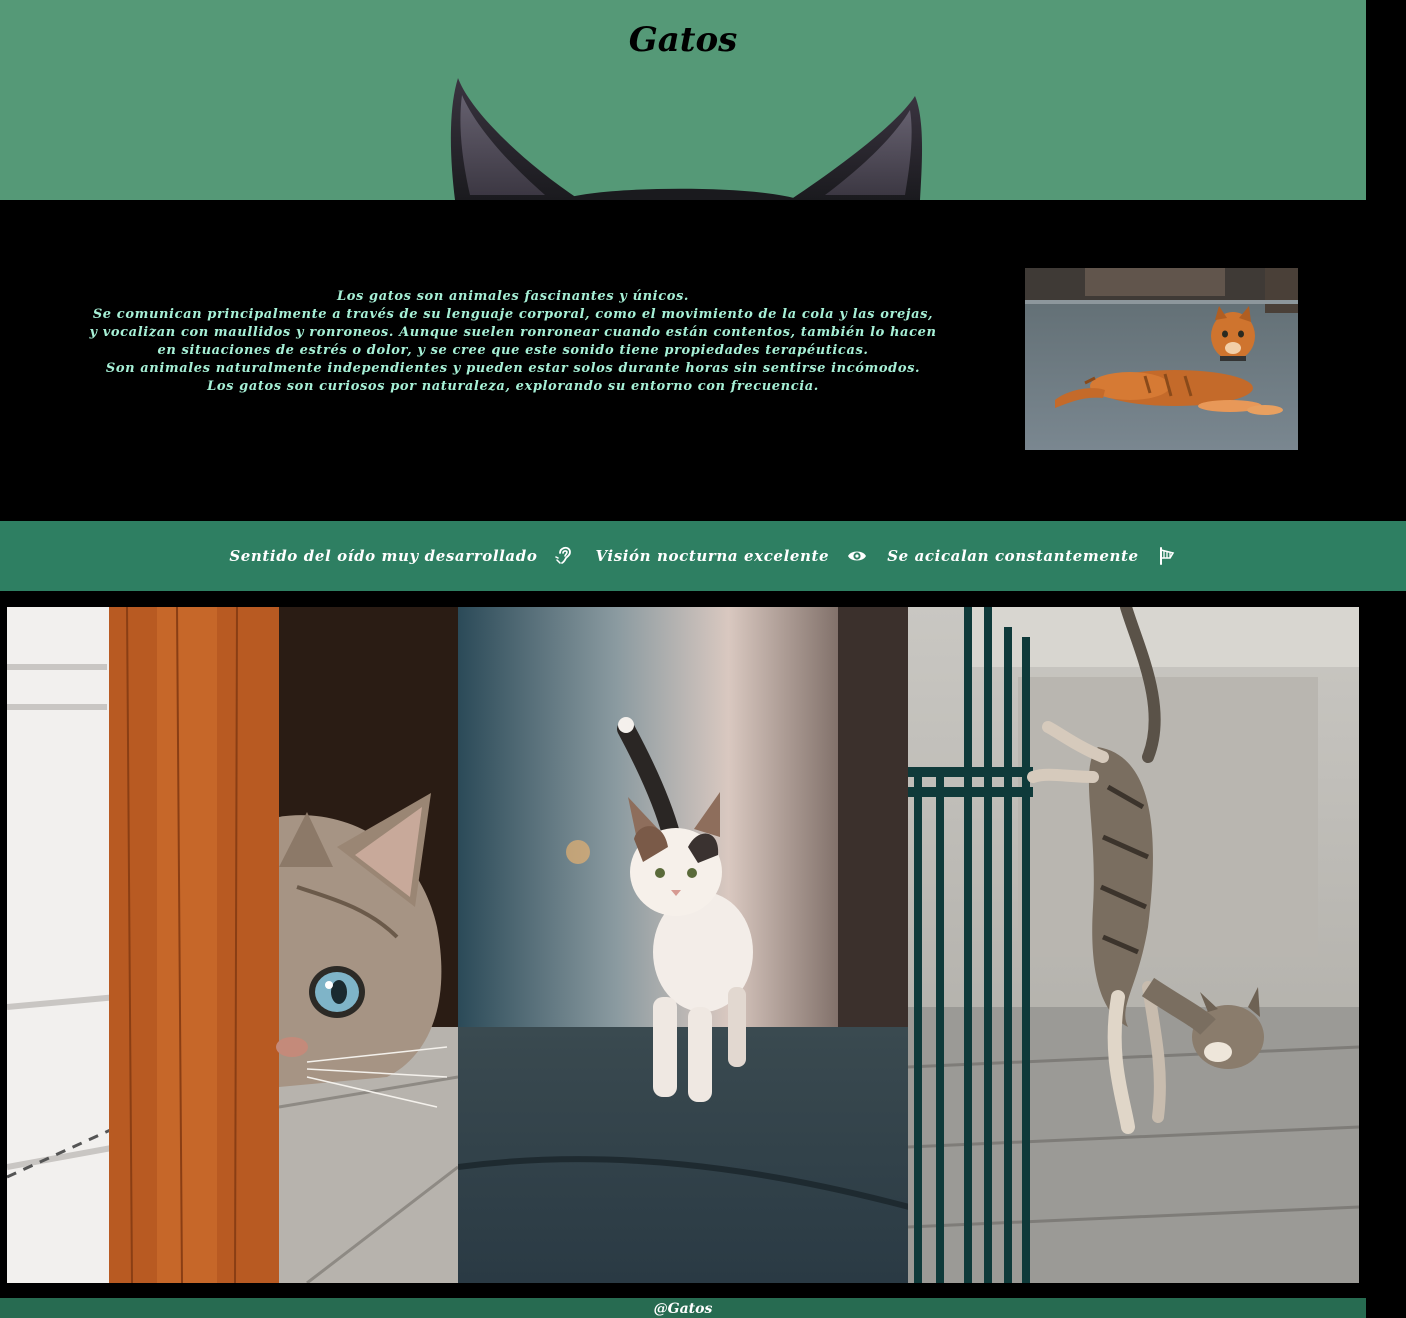  What do you see at coordinates (857, 556) in the screenshot?
I see `eye-icon` at bounding box center [857, 556].